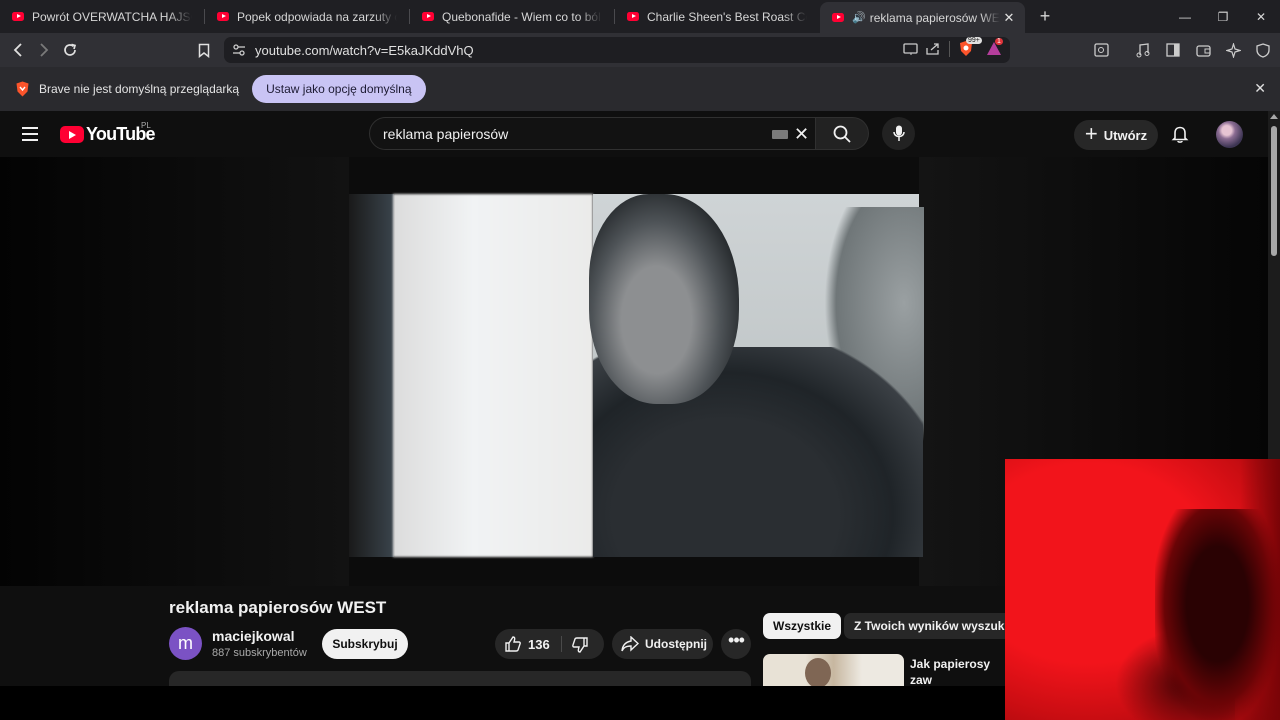 Image resolution: width=1280 pixels, height=720 pixels. Describe the element at coordinates (999, 41) in the screenshot. I see `rewards-badge: 1` at that location.